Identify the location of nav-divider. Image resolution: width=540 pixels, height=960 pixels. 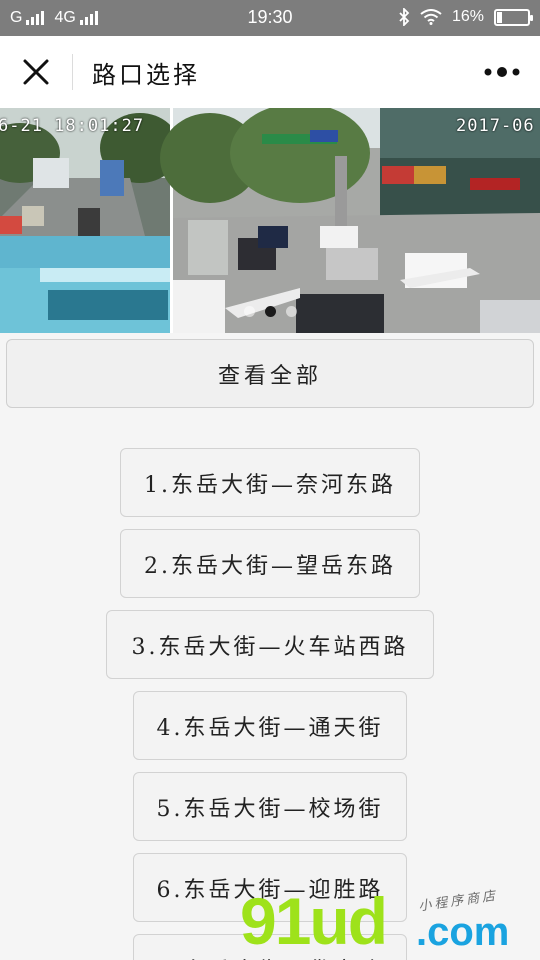
(72, 72).